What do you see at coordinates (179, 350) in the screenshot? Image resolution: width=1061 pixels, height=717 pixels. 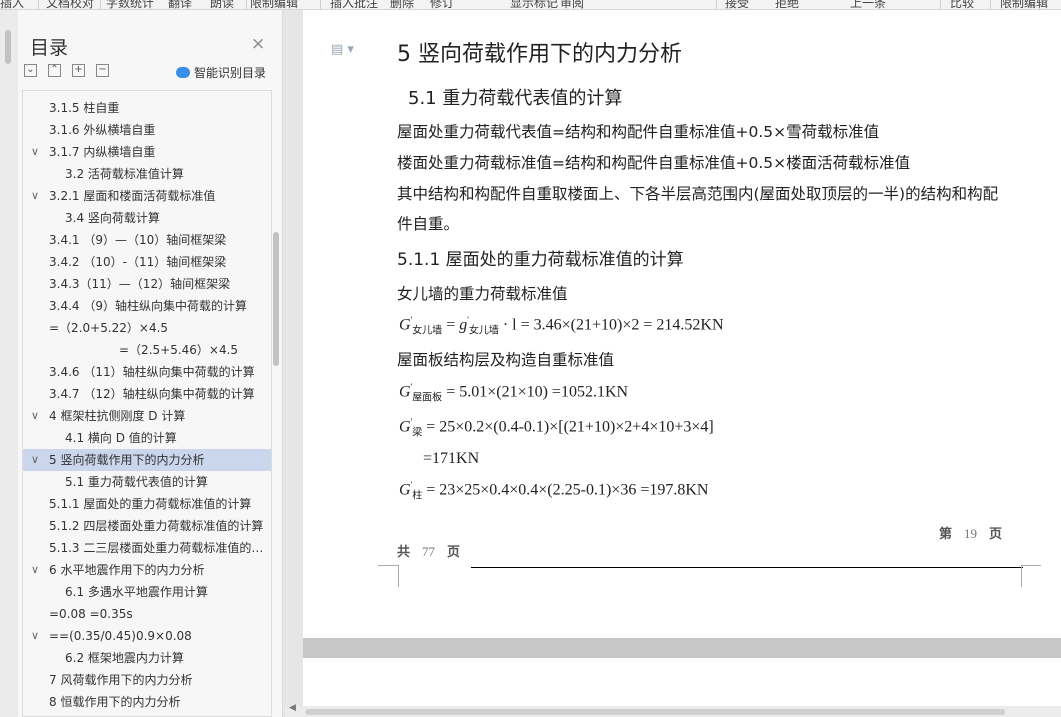 I see `toc-item-label: =（2.5+5.46）×4.5` at bounding box center [179, 350].